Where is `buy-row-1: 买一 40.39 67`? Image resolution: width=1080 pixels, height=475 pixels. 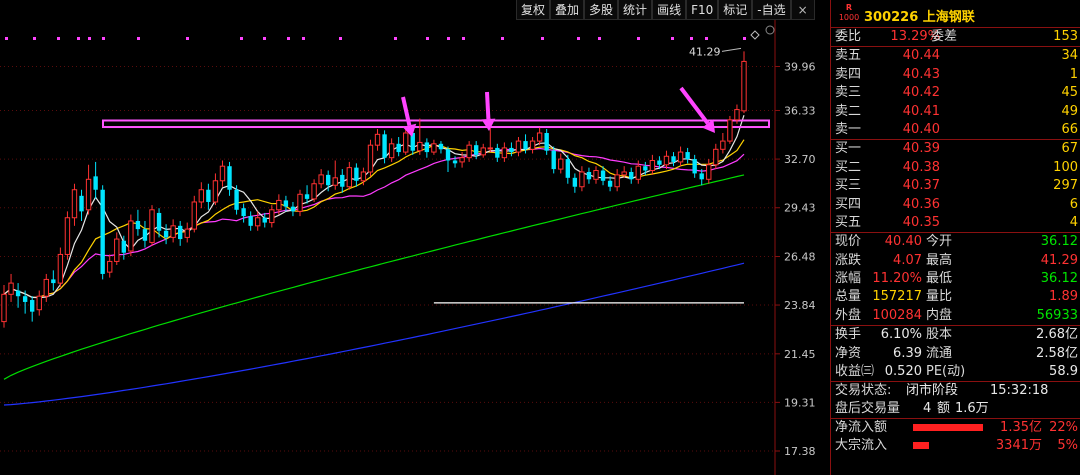
buy-row-1: 买一 40.39 67 is located at coordinates (955, 149).